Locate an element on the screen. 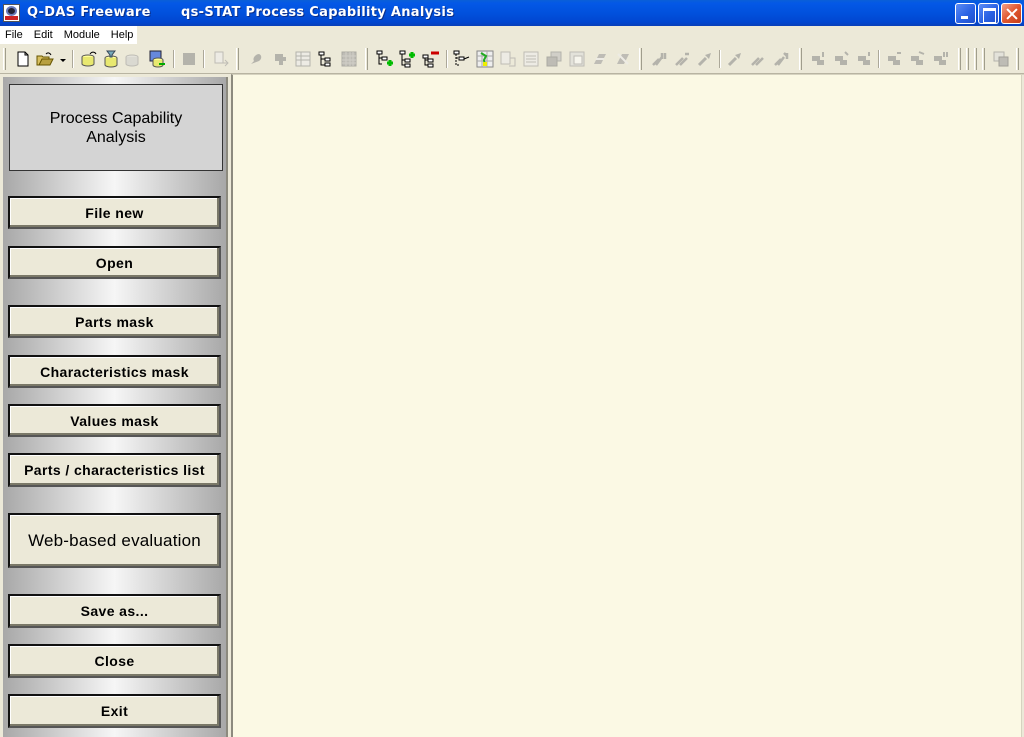  menu-help: Help is located at coordinates (123, 35).